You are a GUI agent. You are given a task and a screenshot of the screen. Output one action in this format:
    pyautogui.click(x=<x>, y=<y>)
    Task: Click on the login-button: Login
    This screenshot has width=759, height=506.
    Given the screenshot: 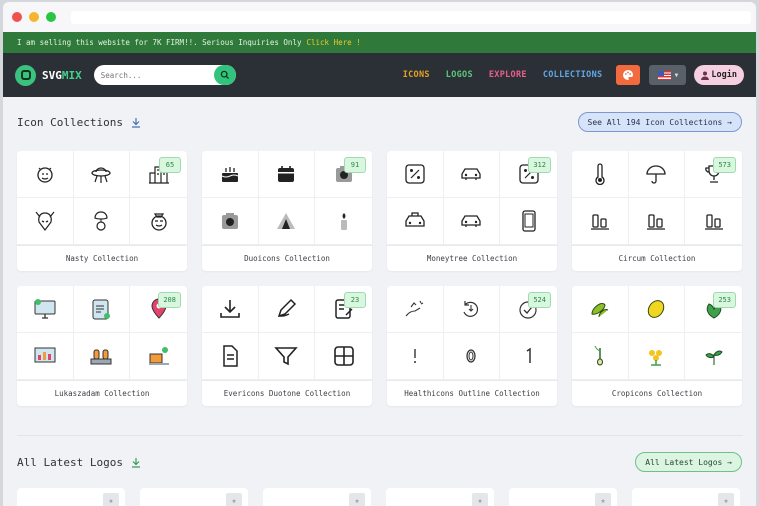 What is the action you would take?
    pyautogui.click(x=719, y=75)
    